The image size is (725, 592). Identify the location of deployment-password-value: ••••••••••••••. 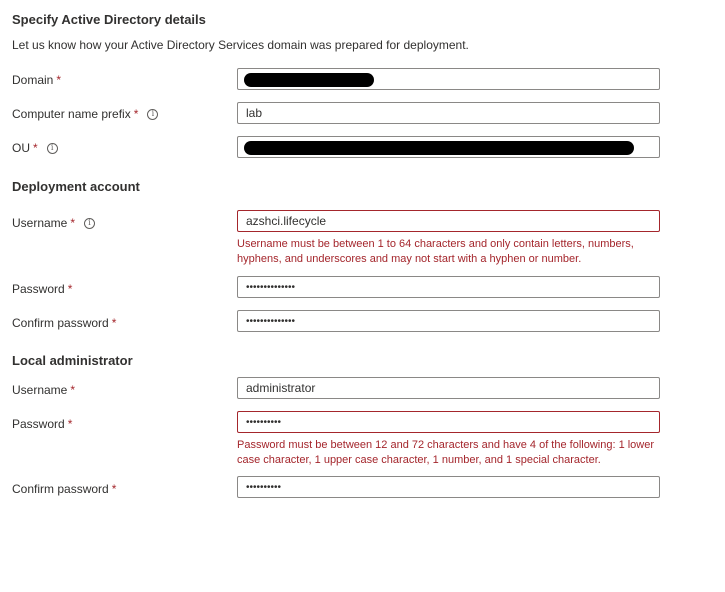
(271, 287).